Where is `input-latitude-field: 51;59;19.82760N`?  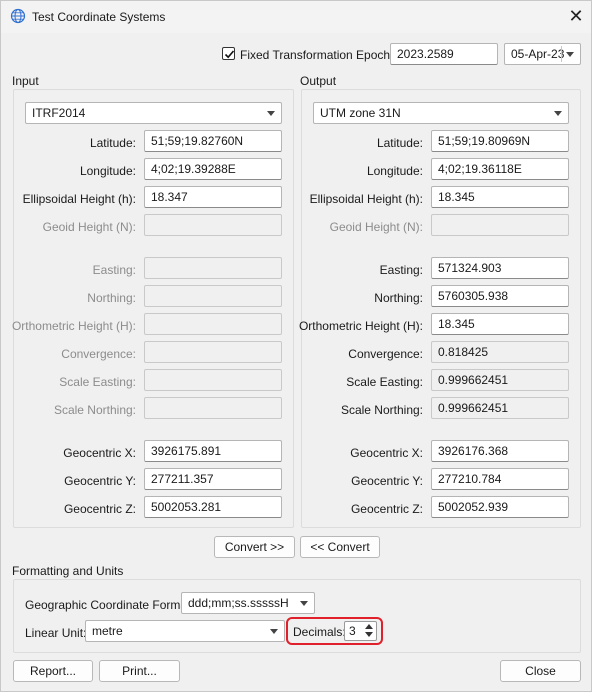 input-latitude-field: 51;59;19.82760N is located at coordinates (213, 141).